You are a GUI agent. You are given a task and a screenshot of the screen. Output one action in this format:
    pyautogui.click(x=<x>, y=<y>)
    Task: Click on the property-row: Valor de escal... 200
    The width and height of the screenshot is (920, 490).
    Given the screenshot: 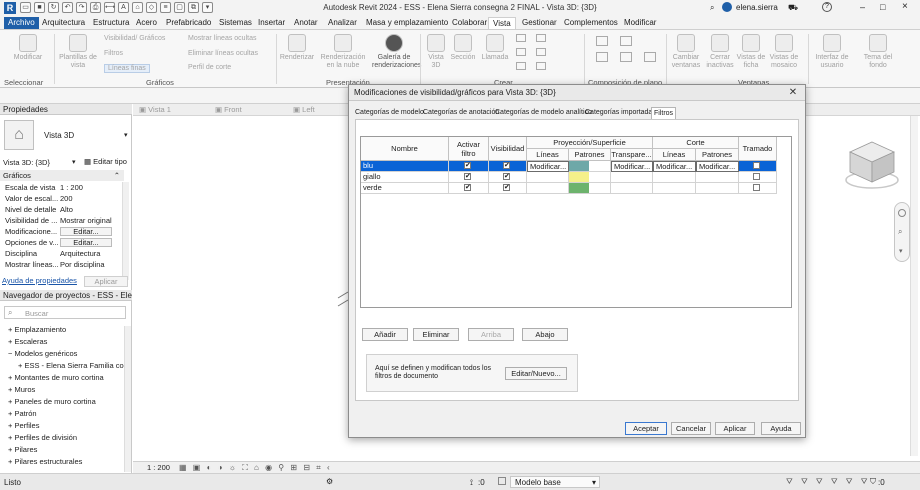 What is the action you would take?
    pyautogui.click(x=61, y=198)
    